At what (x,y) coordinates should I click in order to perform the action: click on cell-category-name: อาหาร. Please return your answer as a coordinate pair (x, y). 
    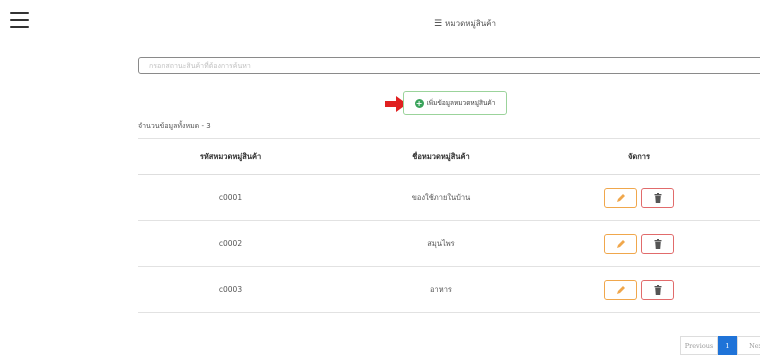
    Looking at the image, I should click on (441, 289).